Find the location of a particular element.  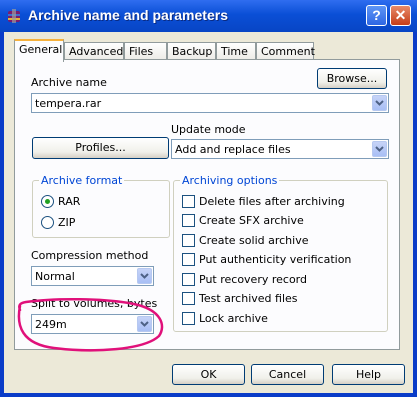

lock-archive-checkbox is located at coordinates (188, 318).